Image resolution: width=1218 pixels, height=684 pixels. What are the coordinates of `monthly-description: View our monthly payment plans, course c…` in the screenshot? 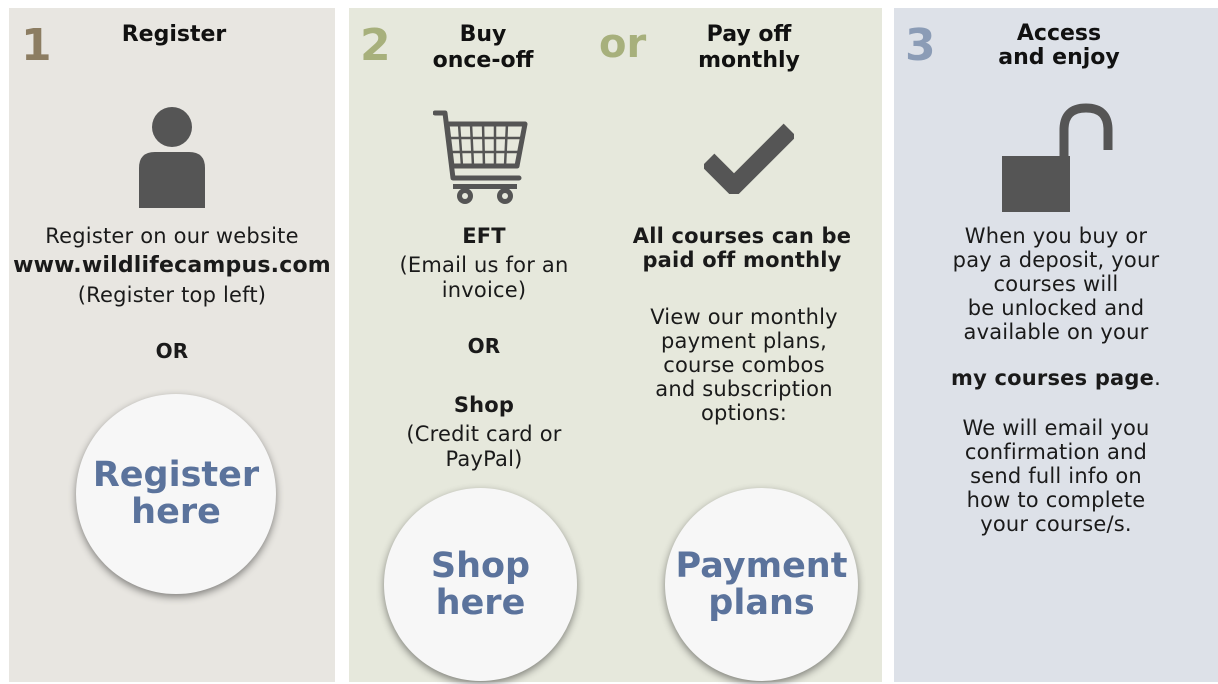 It's located at (744, 365).